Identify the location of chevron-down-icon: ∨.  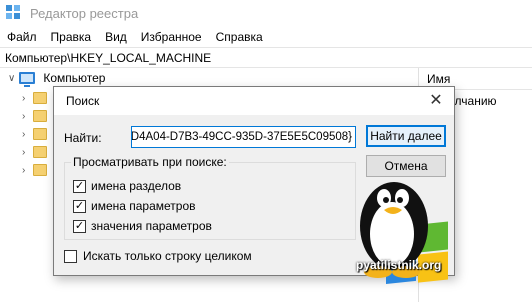
(11, 78).